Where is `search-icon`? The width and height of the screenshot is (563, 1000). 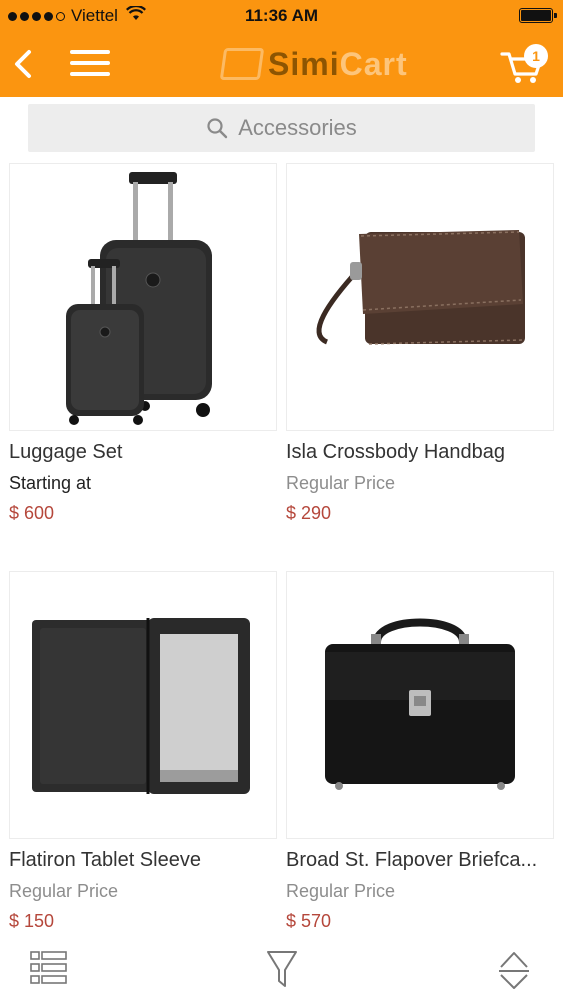 search-icon is located at coordinates (217, 128).